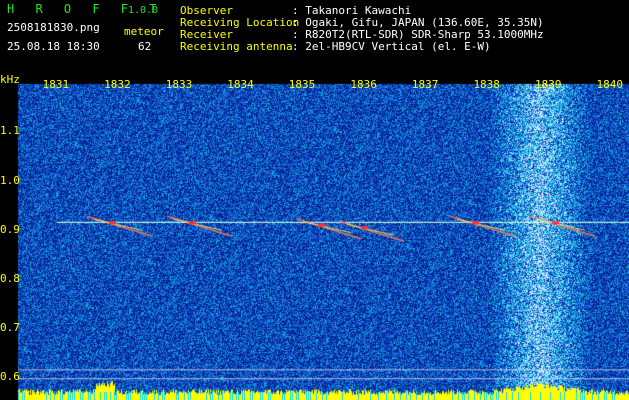  What do you see at coordinates (10, 328) in the screenshot?
I see `y-tick-label: 0.7` at bounding box center [10, 328].